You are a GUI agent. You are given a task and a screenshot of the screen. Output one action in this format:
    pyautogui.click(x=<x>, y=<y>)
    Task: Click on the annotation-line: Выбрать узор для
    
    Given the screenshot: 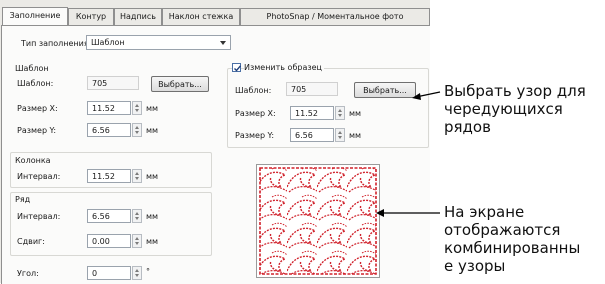 What is the action you would take?
    pyautogui.click(x=515, y=91)
    